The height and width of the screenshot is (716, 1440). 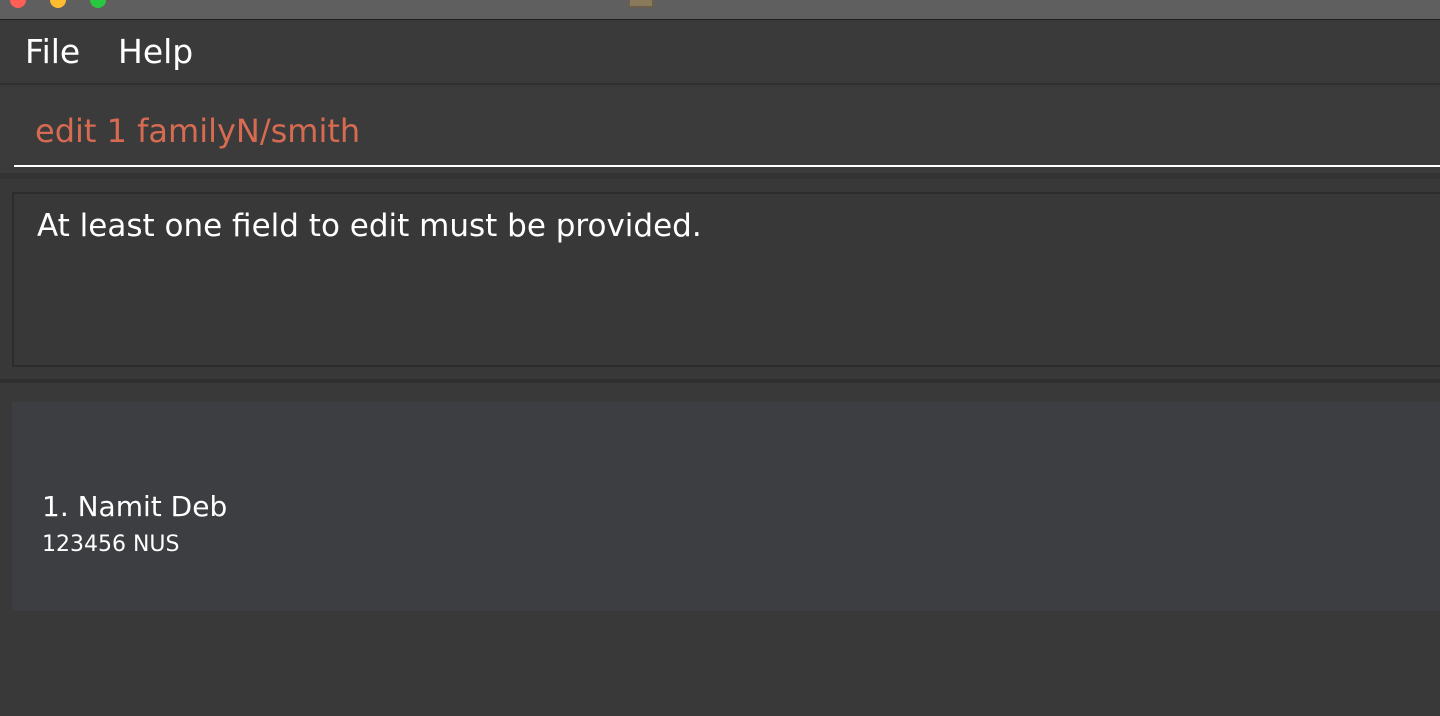 I want to click on menu-help: Help, so click(x=155, y=52).